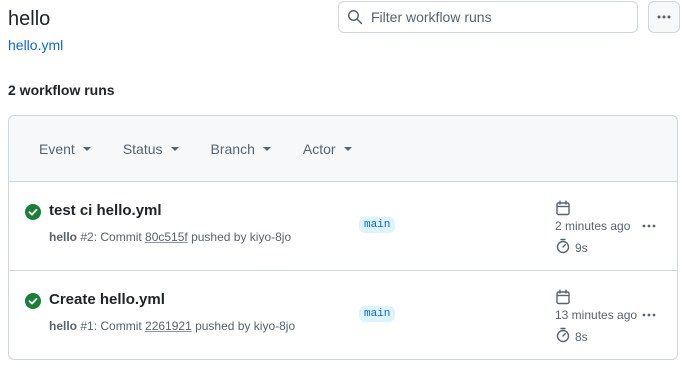 Image resolution: width=687 pixels, height=374 pixels. What do you see at coordinates (581, 337) in the screenshot?
I see `run-duration: 8s` at bounding box center [581, 337].